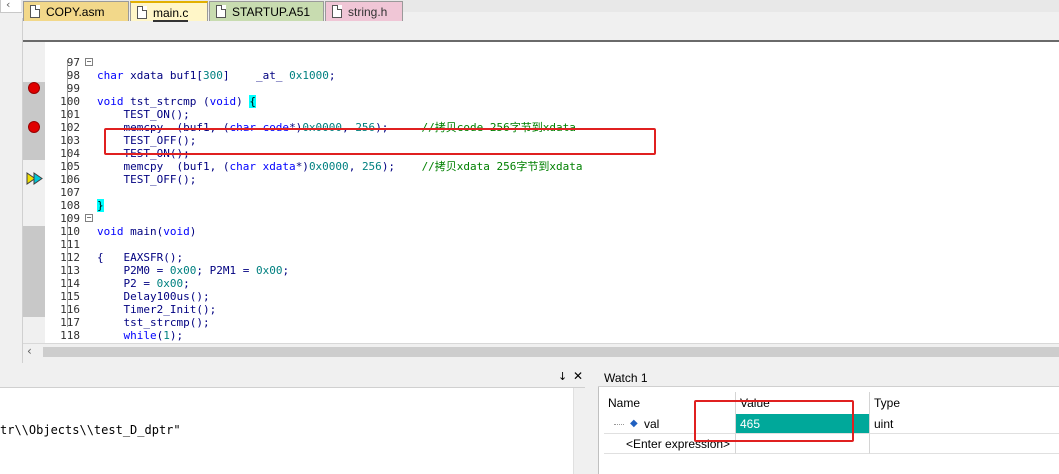 Image resolution: width=1059 pixels, height=474 pixels. I want to click on code-line-102: 102 TEST_OFF();, so click(552, 127).